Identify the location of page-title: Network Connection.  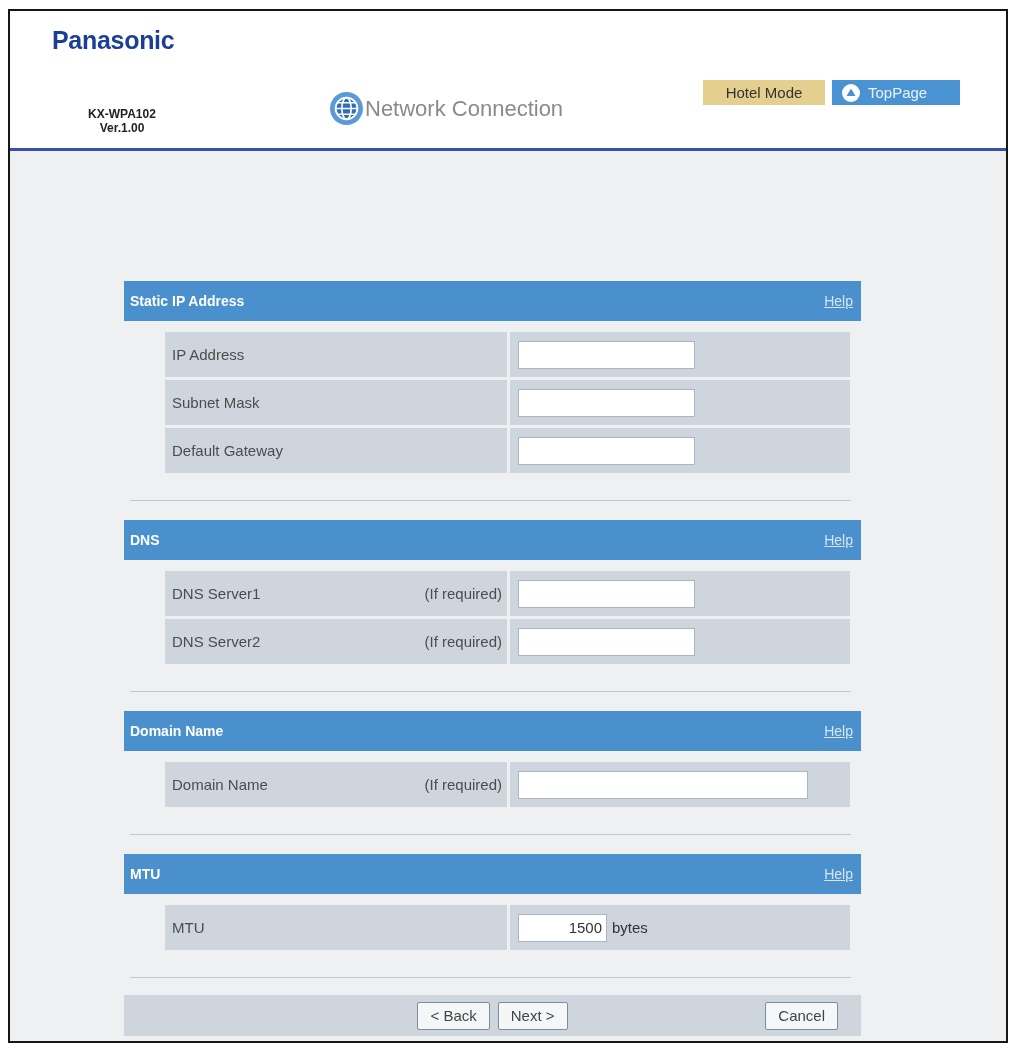
(464, 108).